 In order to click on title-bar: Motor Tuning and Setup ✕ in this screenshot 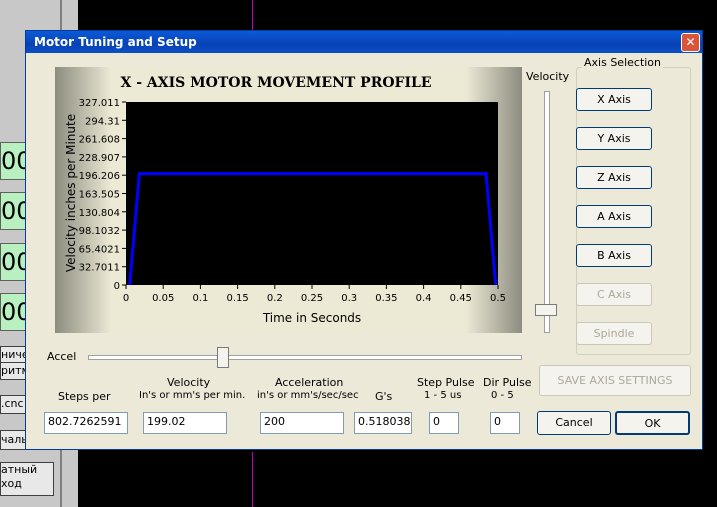, I will do `click(364, 42)`.